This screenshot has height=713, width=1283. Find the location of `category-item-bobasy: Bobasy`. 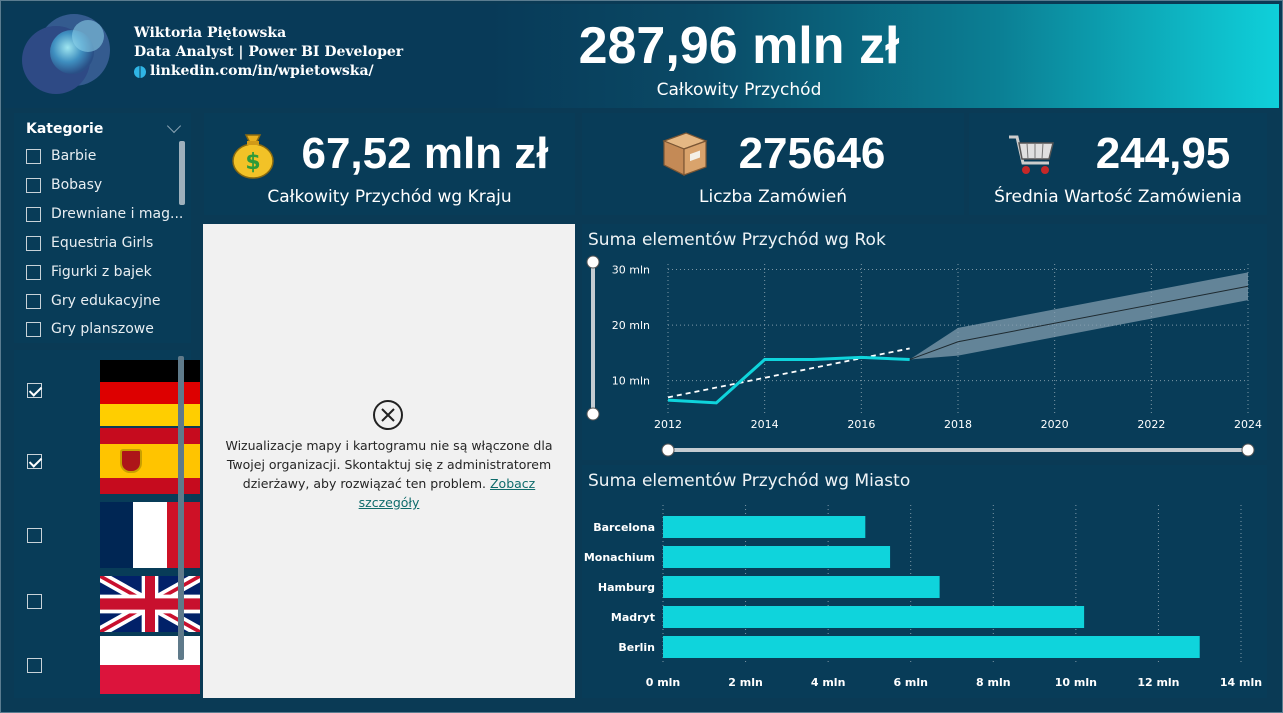

category-item-bobasy: Bobasy is located at coordinates (64, 185).